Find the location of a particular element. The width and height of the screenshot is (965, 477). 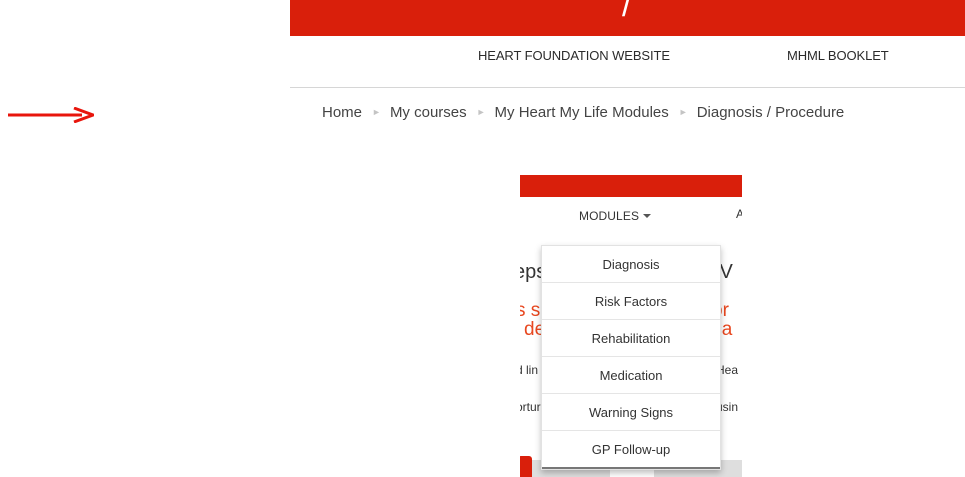

right-arrow-icon is located at coordinates (51, 115).